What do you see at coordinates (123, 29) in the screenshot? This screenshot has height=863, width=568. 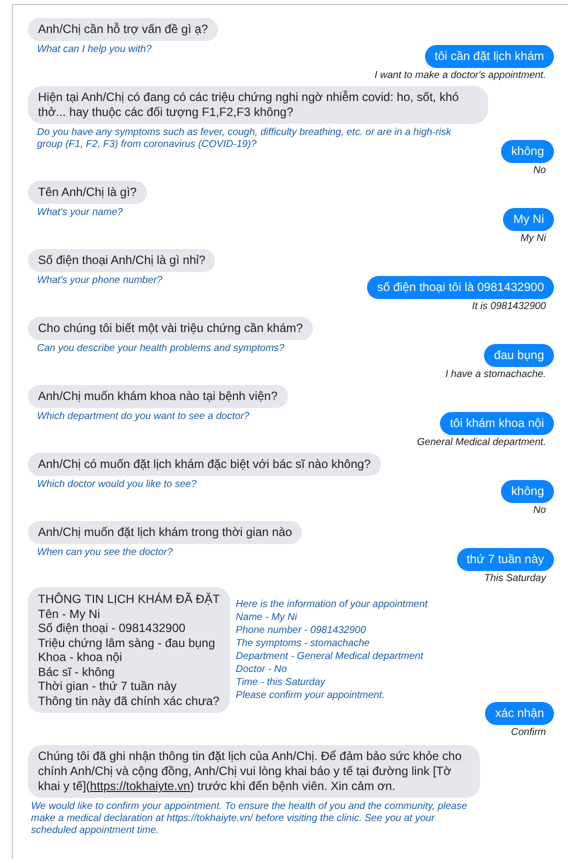 I see `bot-message: Anh/Chị cần hỗ trợ vấn đề gì ạ?` at bounding box center [123, 29].